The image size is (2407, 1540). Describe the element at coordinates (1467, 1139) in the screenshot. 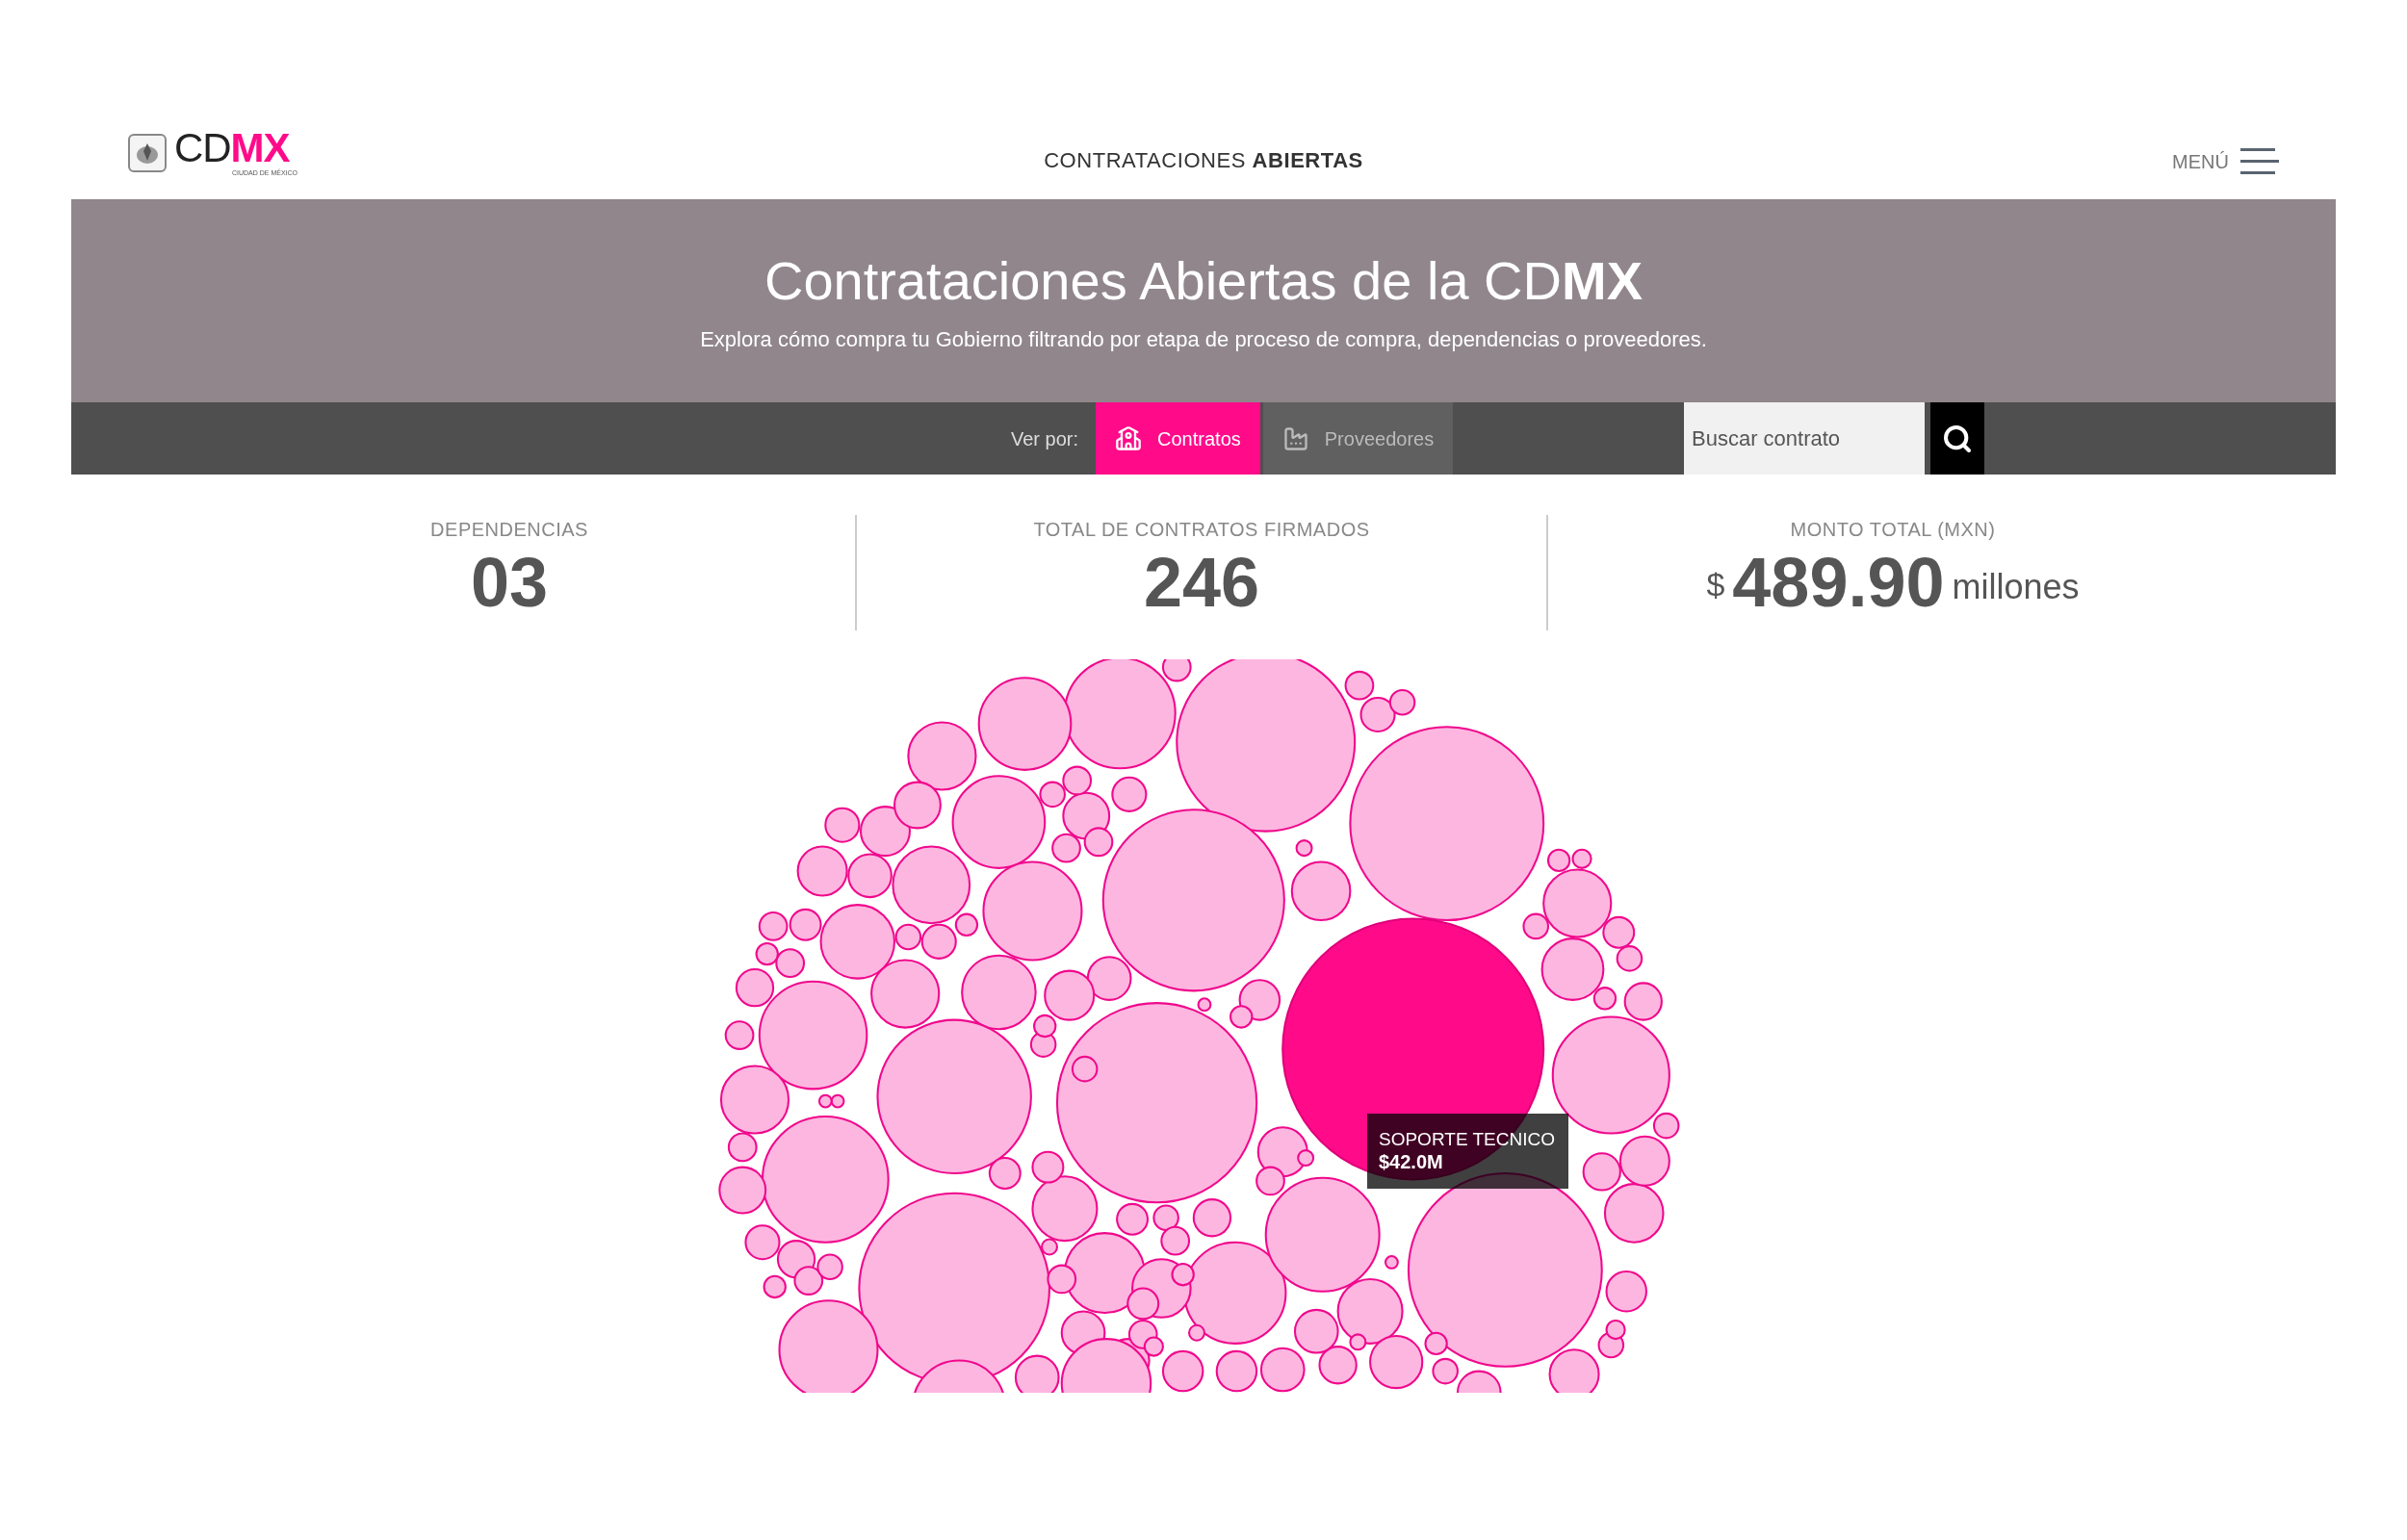

I see `tooltip-label: SOPORTE TECNICO` at that location.